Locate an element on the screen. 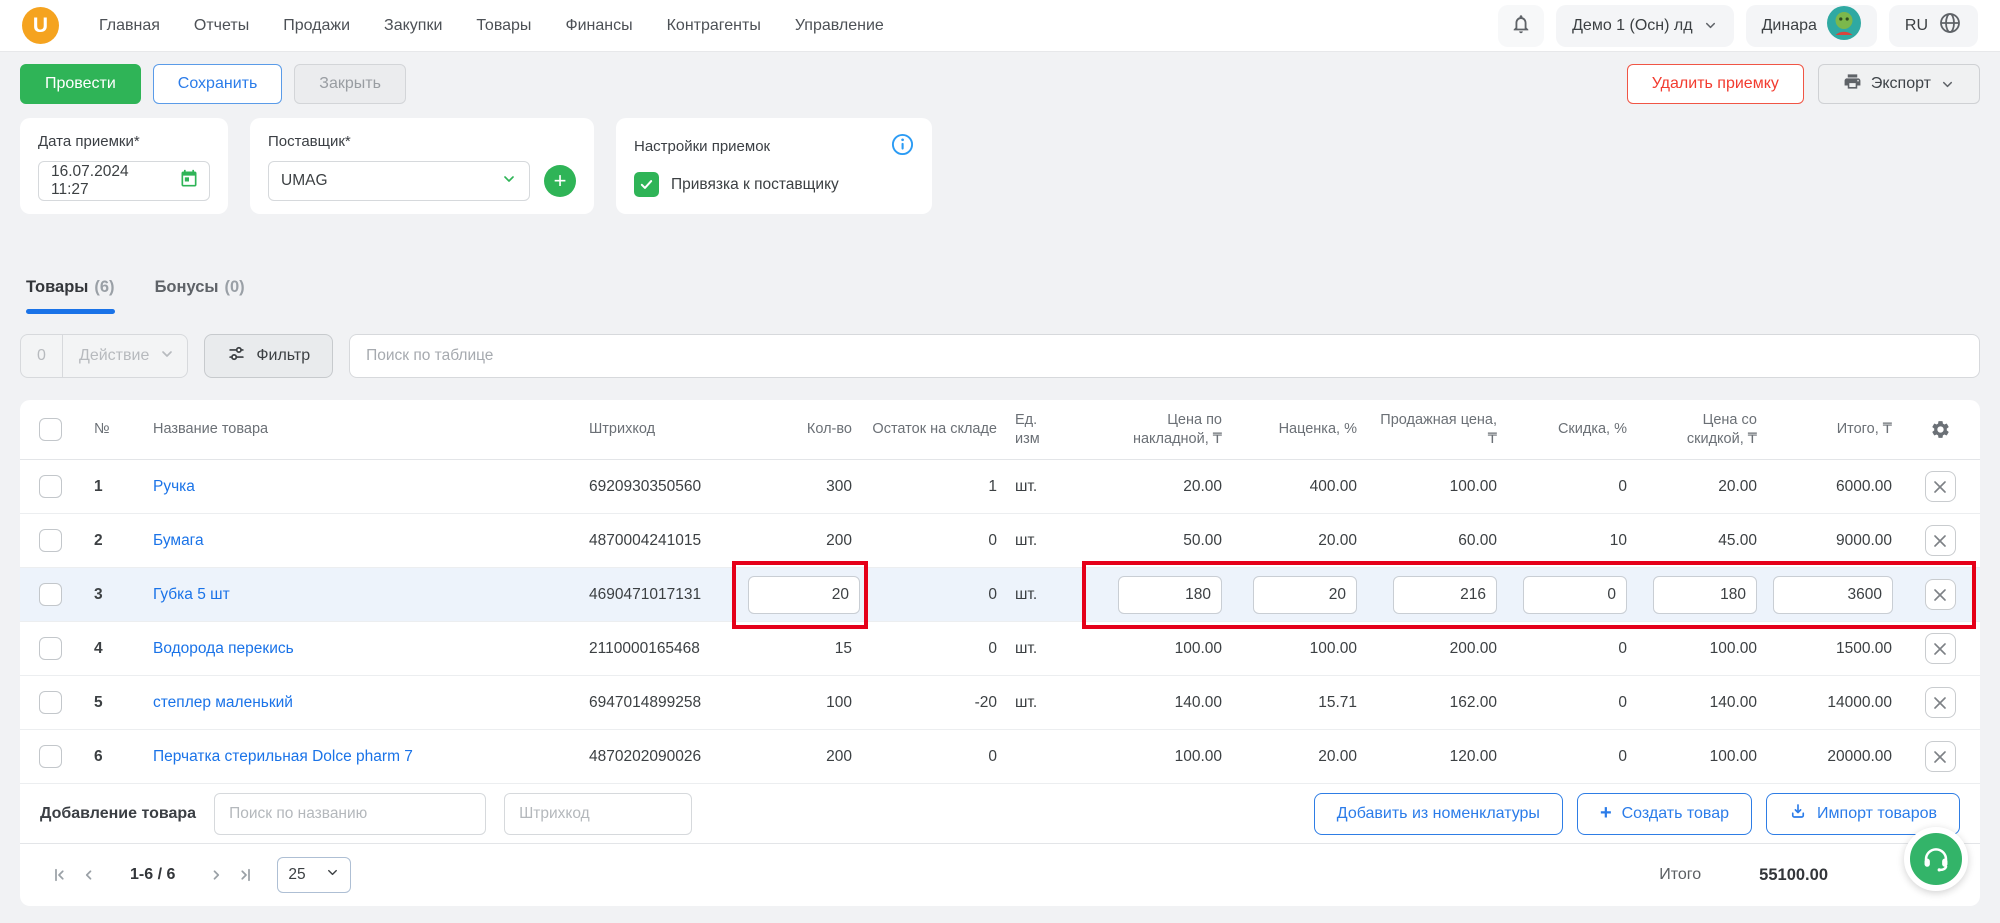  select-all-checkbox is located at coordinates (50, 429).